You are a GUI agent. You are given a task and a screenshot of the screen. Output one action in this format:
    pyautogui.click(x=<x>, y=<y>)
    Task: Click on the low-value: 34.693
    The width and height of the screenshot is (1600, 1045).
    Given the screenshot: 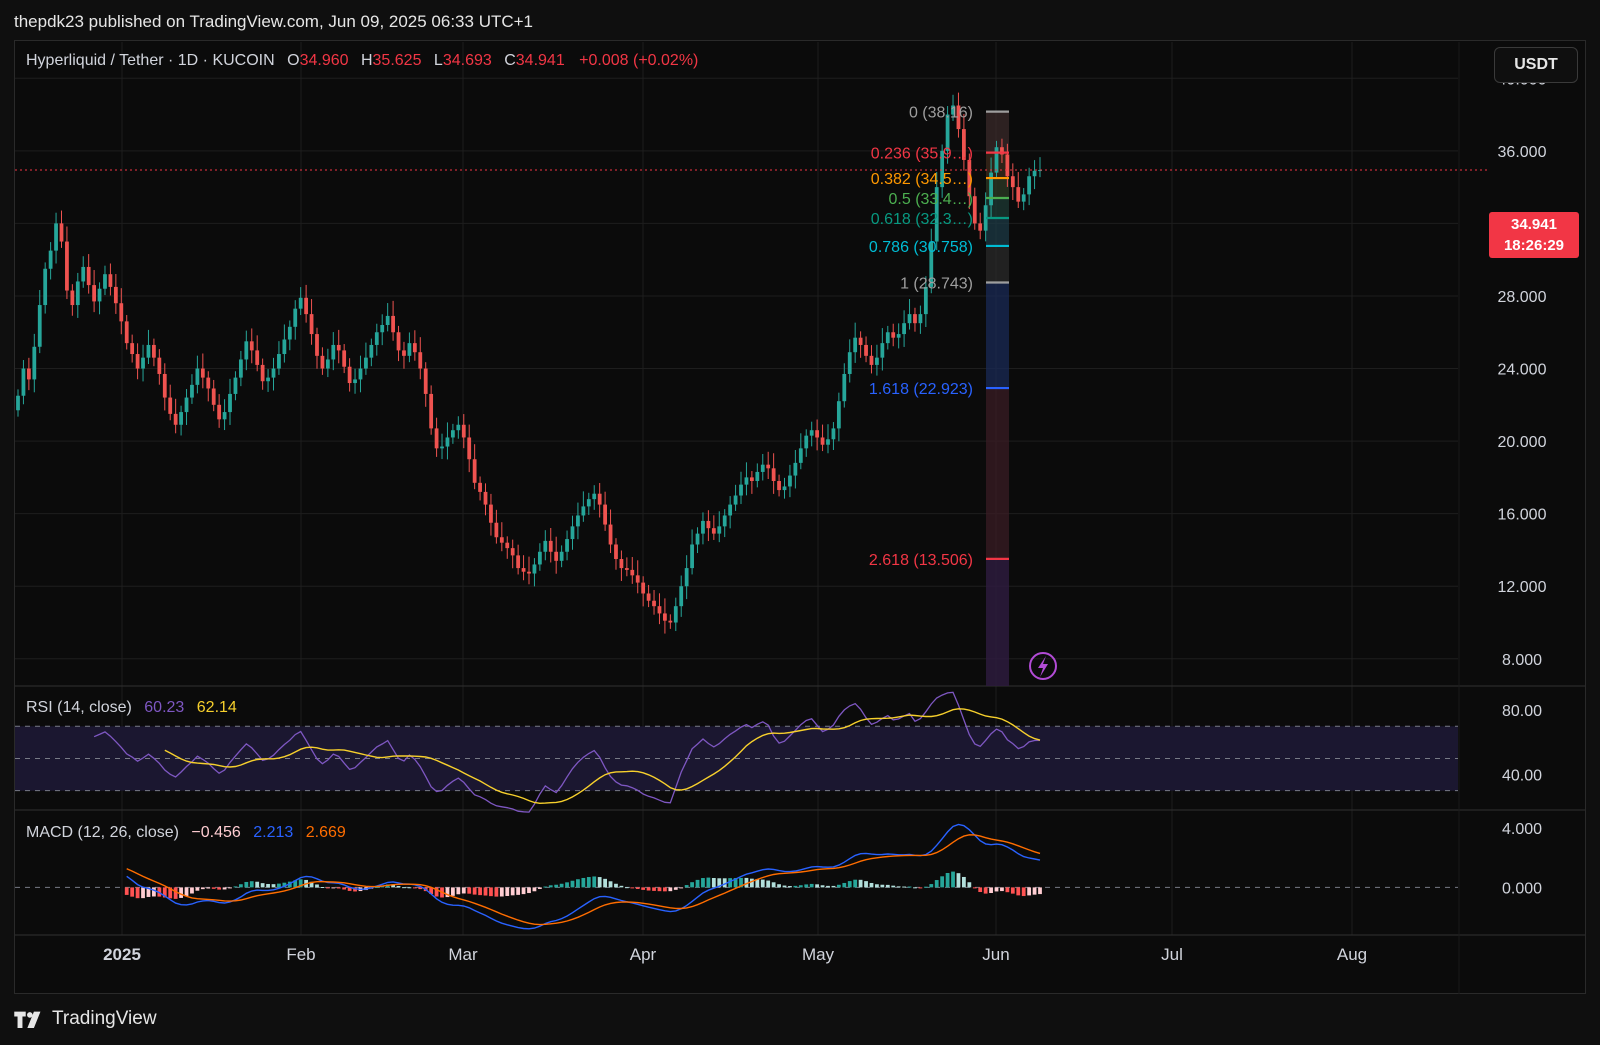 What is the action you would take?
    pyautogui.click(x=467, y=60)
    